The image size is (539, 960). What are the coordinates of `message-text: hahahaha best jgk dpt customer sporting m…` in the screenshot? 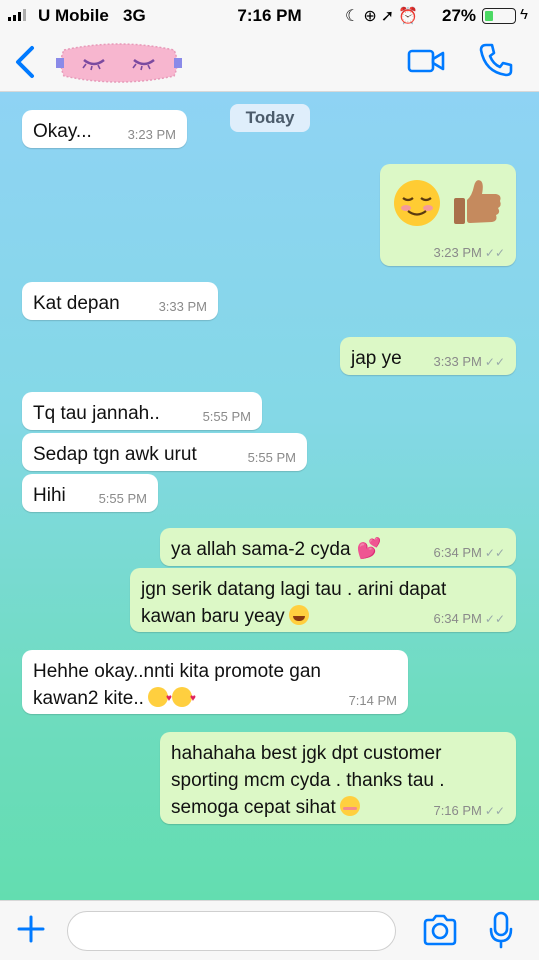 It's located at (308, 780).